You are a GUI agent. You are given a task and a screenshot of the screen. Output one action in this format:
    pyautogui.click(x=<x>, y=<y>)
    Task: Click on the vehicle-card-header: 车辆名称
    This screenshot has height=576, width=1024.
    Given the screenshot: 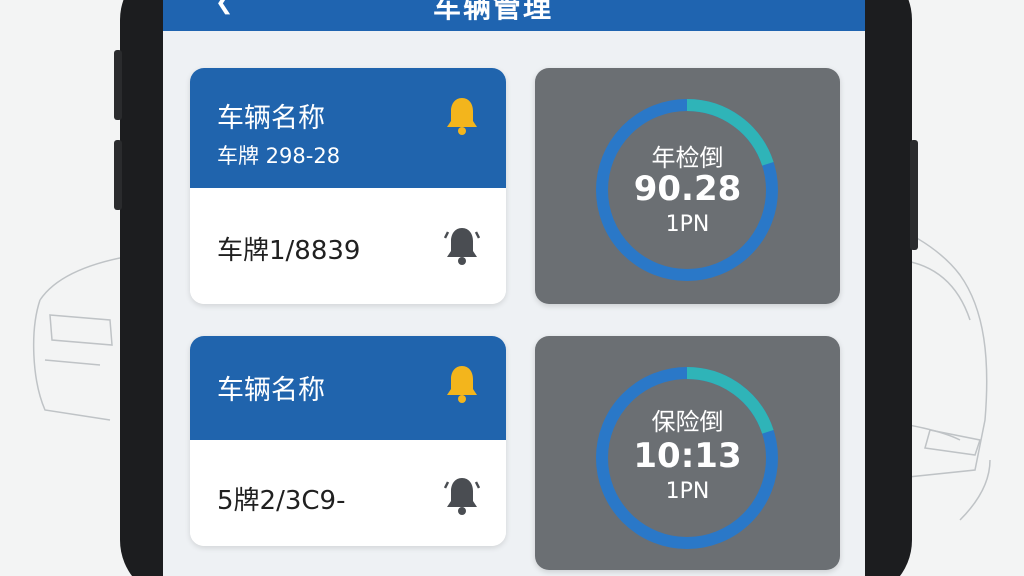 What is the action you would take?
    pyautogui.click(x=348, y=388)
    